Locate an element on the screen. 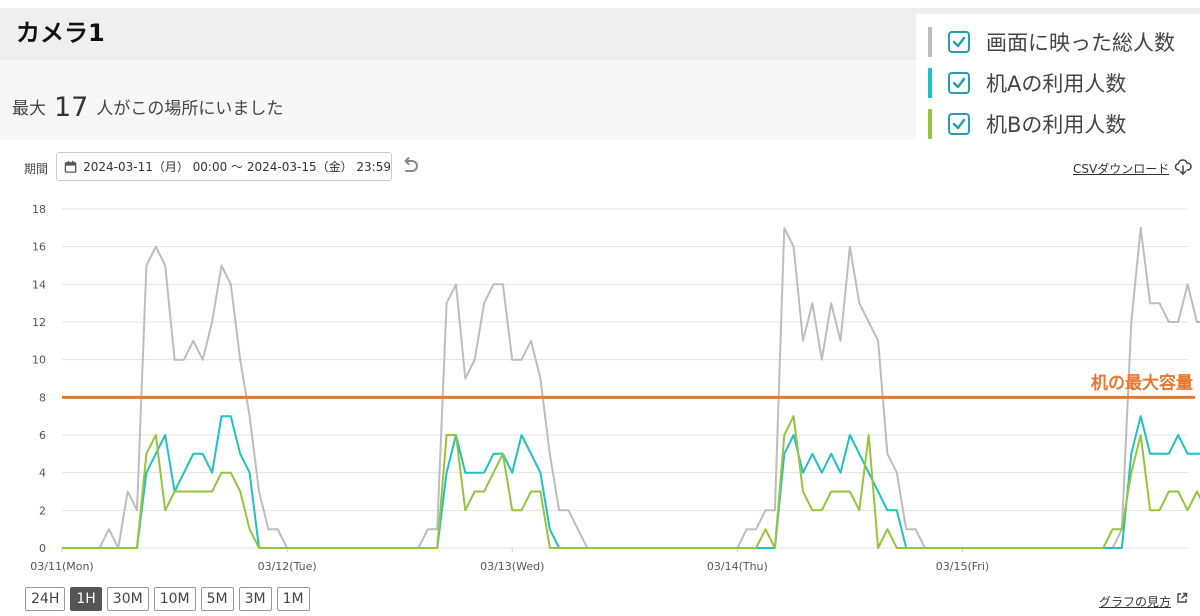 The width and height of the screenshot is (1200, 616). summary-prefix: 最大 is located at coordinates (29, 109).